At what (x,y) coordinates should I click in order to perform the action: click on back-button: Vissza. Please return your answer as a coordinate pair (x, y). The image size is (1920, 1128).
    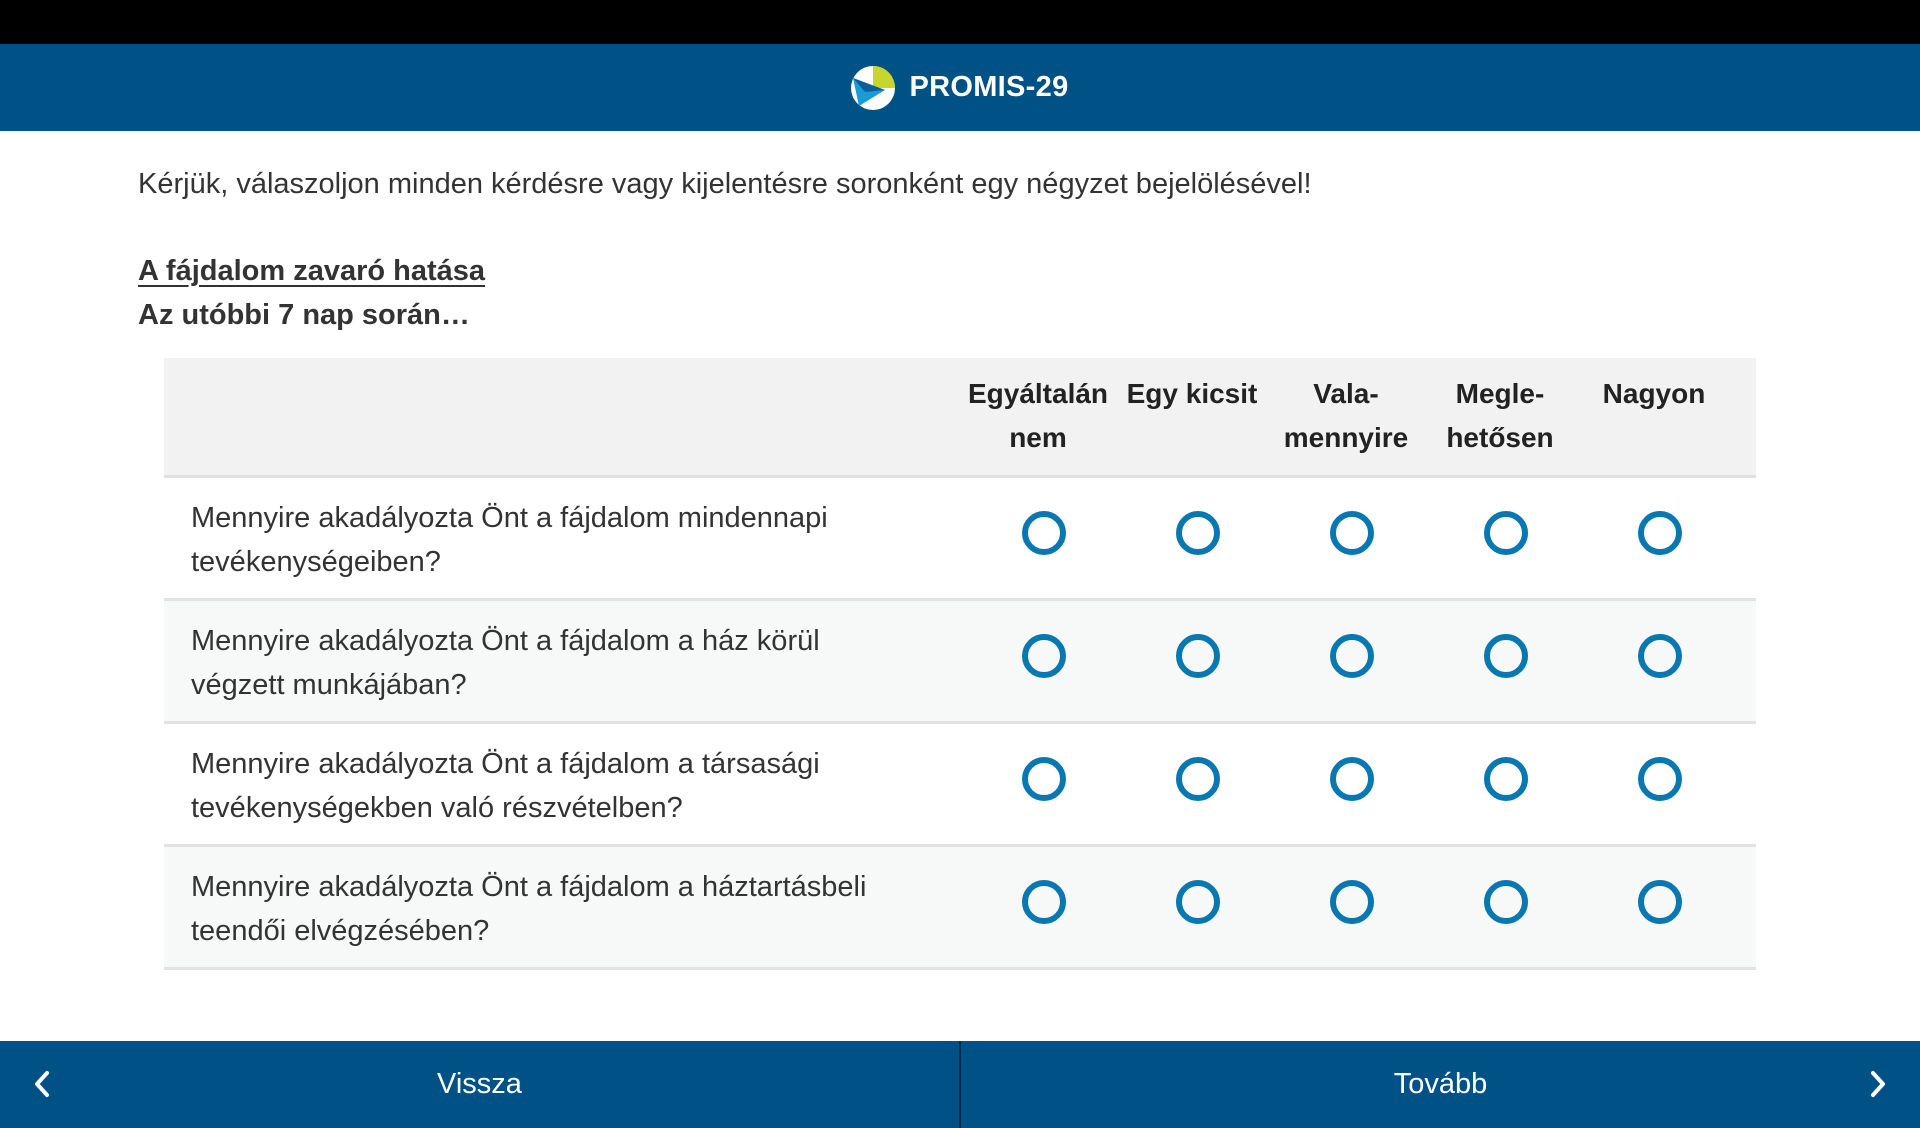
    Looking at the image, I should click on (480, 1084).